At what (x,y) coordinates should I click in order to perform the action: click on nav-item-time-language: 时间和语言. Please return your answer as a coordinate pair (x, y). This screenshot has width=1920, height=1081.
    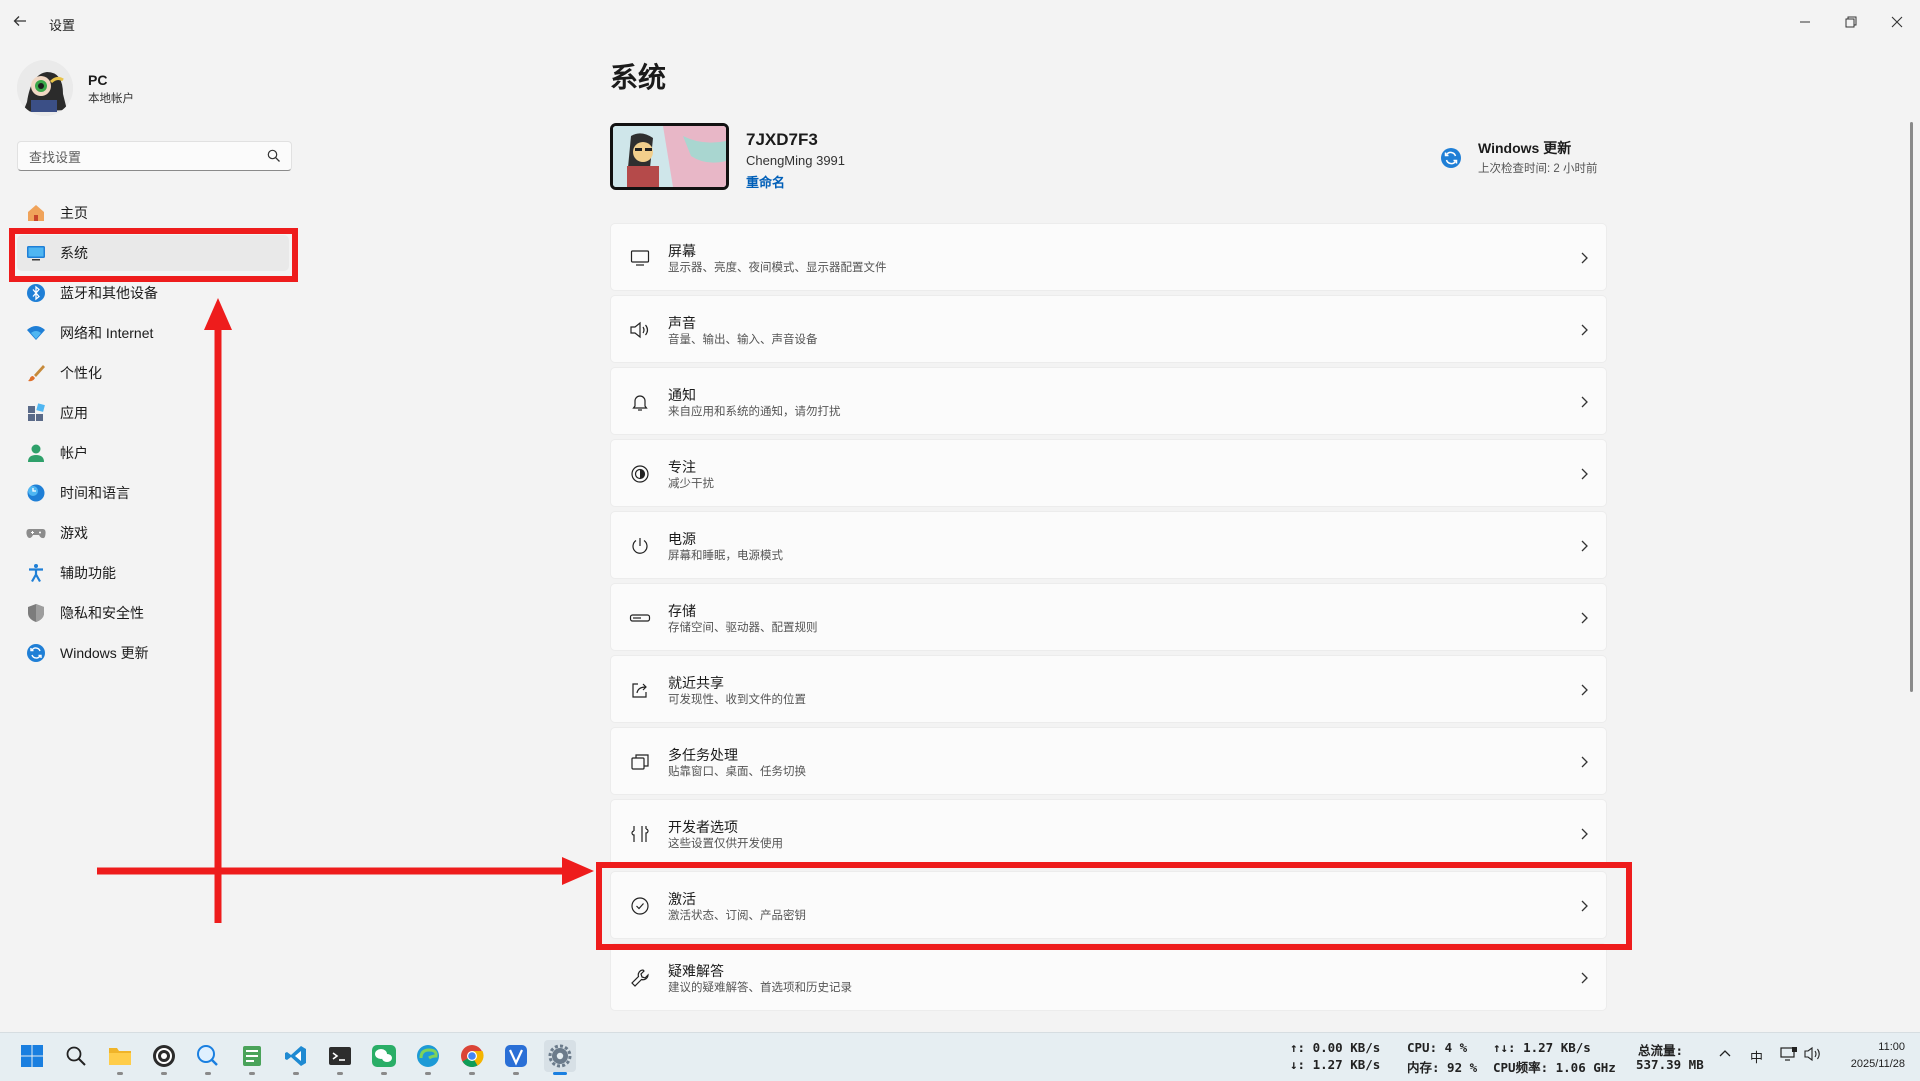
    Looking at the image, I should click on (153, 493).